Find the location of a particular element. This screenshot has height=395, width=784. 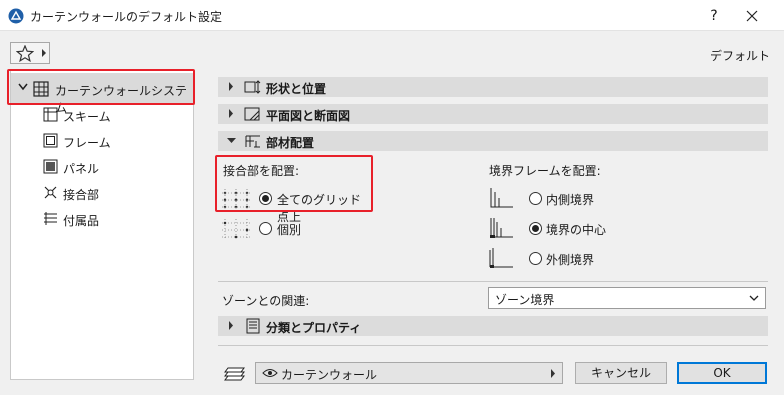

zone-relation-value: ゾーン境界 is located at coordinates (525, 300).